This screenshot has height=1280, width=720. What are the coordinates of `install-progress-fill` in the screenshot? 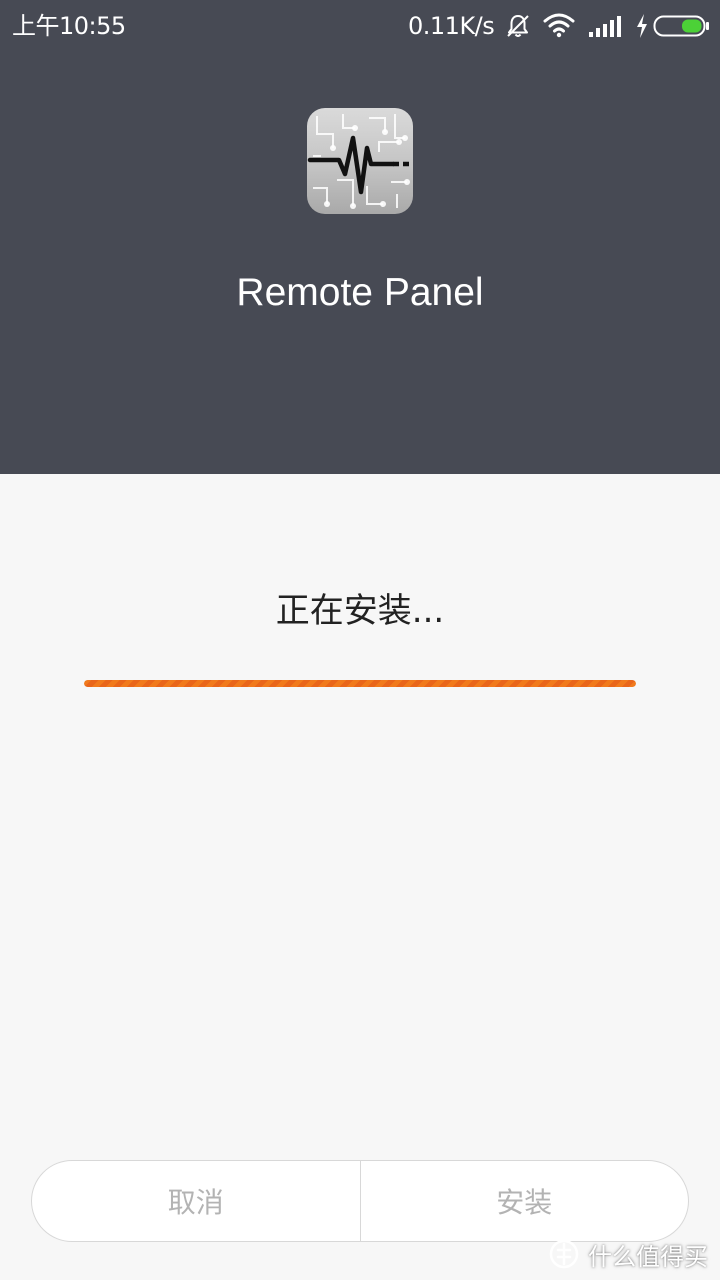 It's located at (360, 683).